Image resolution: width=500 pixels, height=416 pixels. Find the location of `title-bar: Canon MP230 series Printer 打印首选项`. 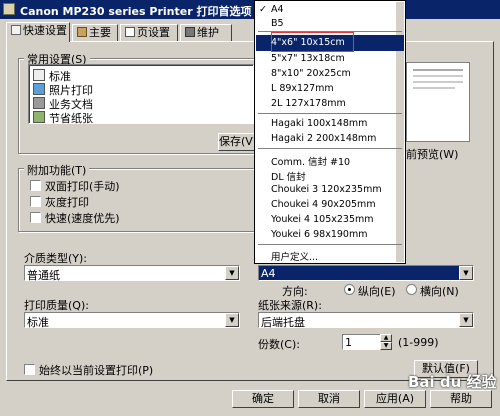

title-bar: Canon MP230 series Printer 打印首选项 is located at coordinates (250, 9).